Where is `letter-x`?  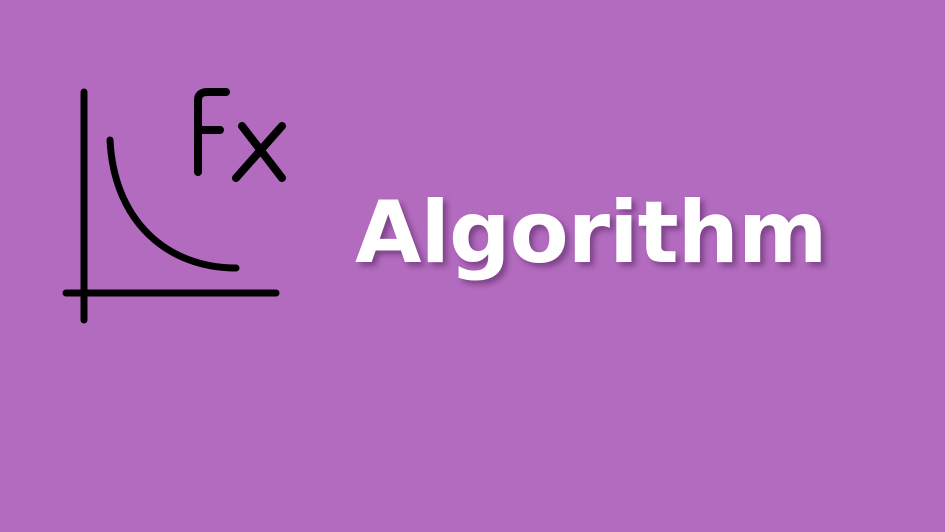 letter-x is located at coordinates (259, 152).